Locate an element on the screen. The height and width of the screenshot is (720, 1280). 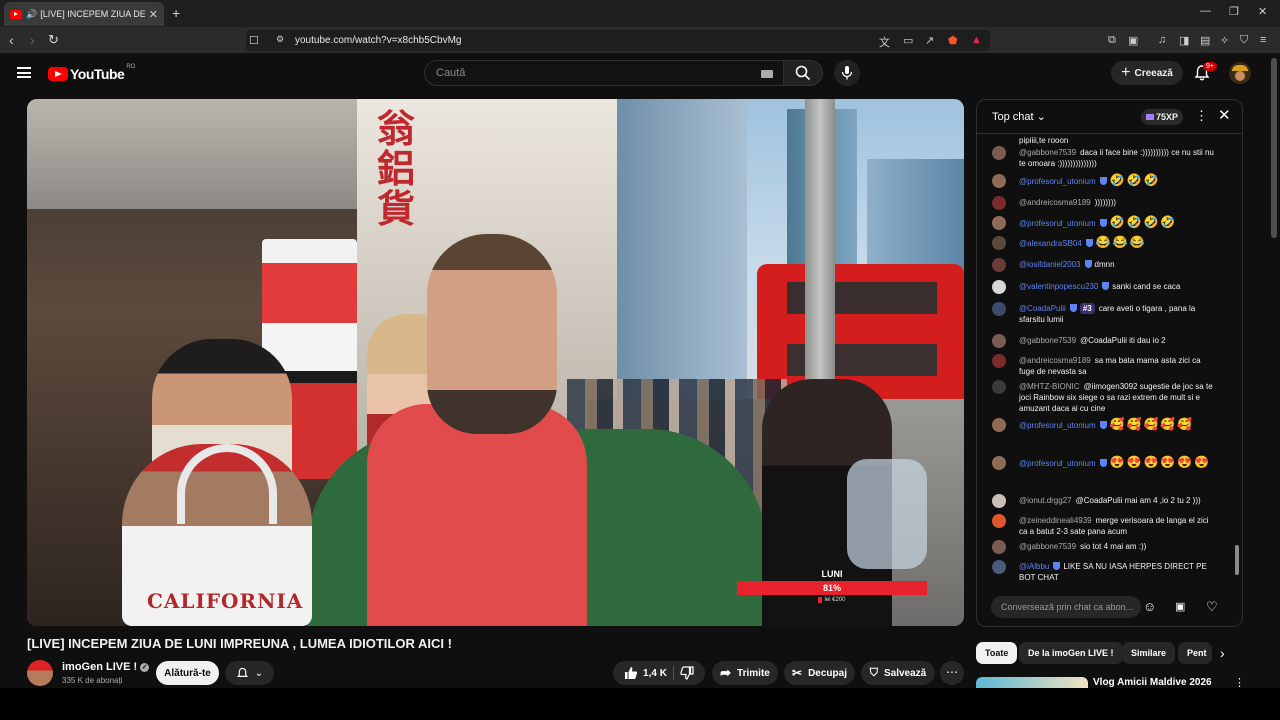
create-button: + Creează is located at coordinates (1147, 73).